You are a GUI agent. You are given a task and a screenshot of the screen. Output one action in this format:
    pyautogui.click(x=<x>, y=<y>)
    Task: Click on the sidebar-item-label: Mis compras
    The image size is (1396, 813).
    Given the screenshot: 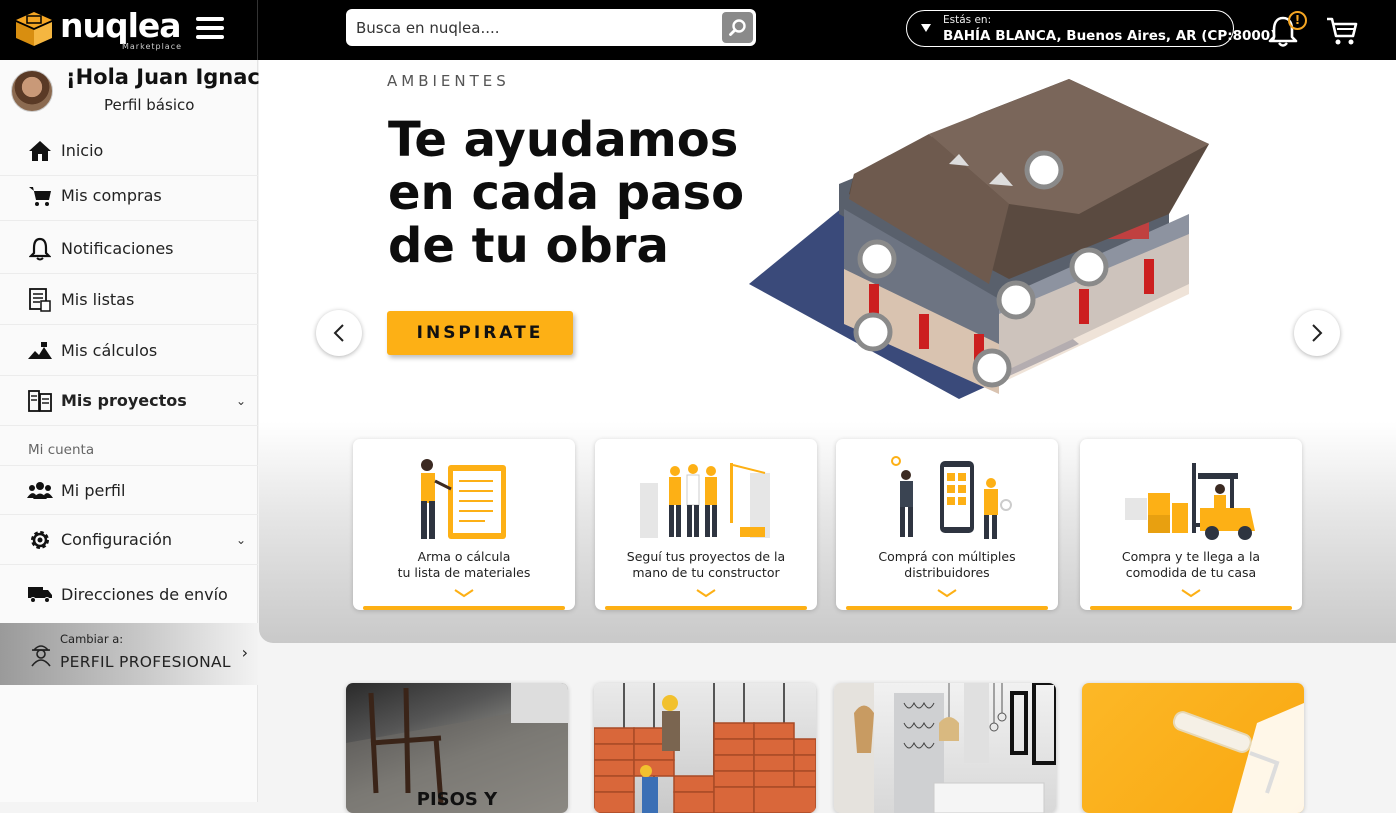 What is the action you would take?
    pyautogui.click(x=111, y=195)
    